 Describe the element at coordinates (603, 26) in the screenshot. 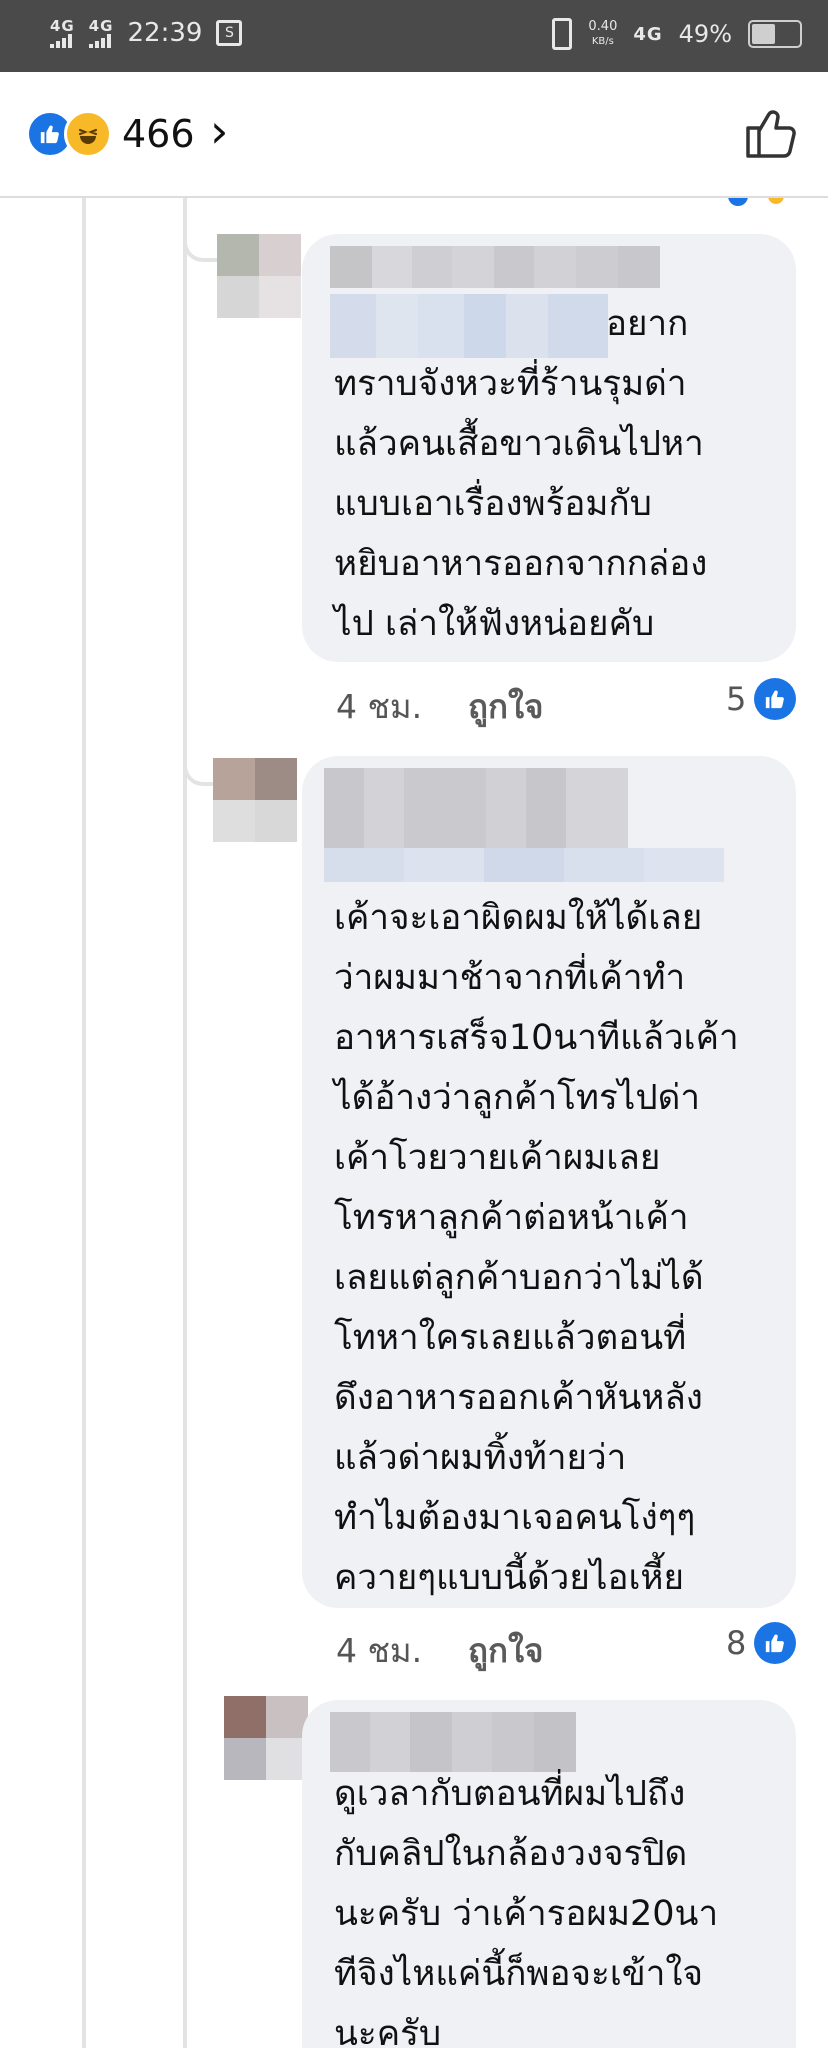

I see `data-speed-value: 0.40` at that location.